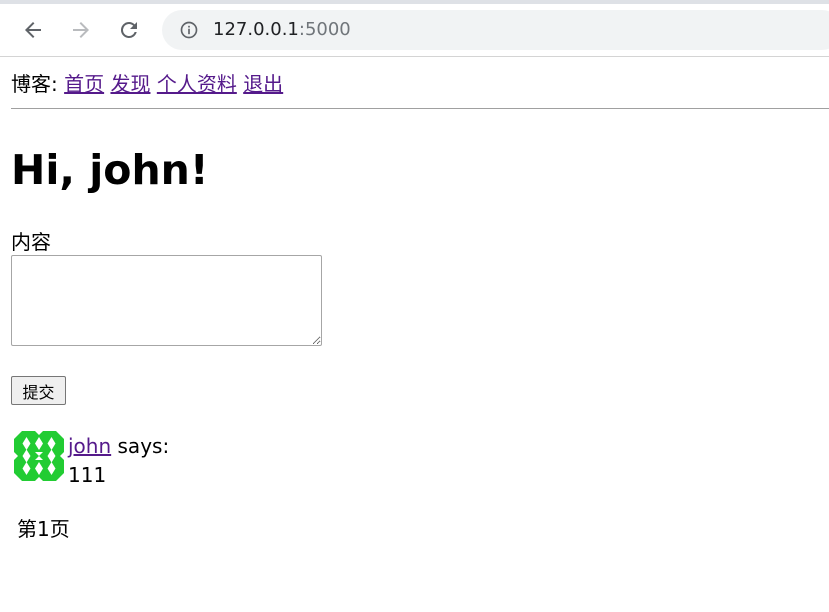 This screenshot has width=829, height=612. What do you see at coordinates (110, 170) in the screenshot?
I see `page-title: Hi, john!` at bounding box center [110, 170].